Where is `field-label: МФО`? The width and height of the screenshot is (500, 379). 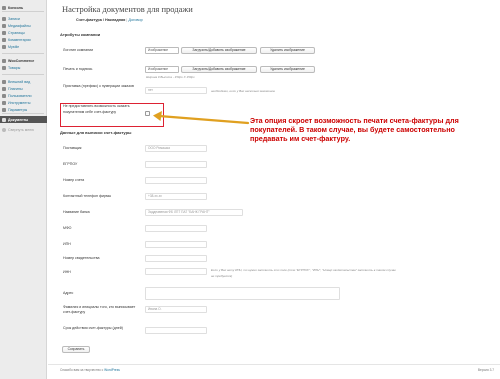 field-label: МФО is located at coordinates (67, 228).